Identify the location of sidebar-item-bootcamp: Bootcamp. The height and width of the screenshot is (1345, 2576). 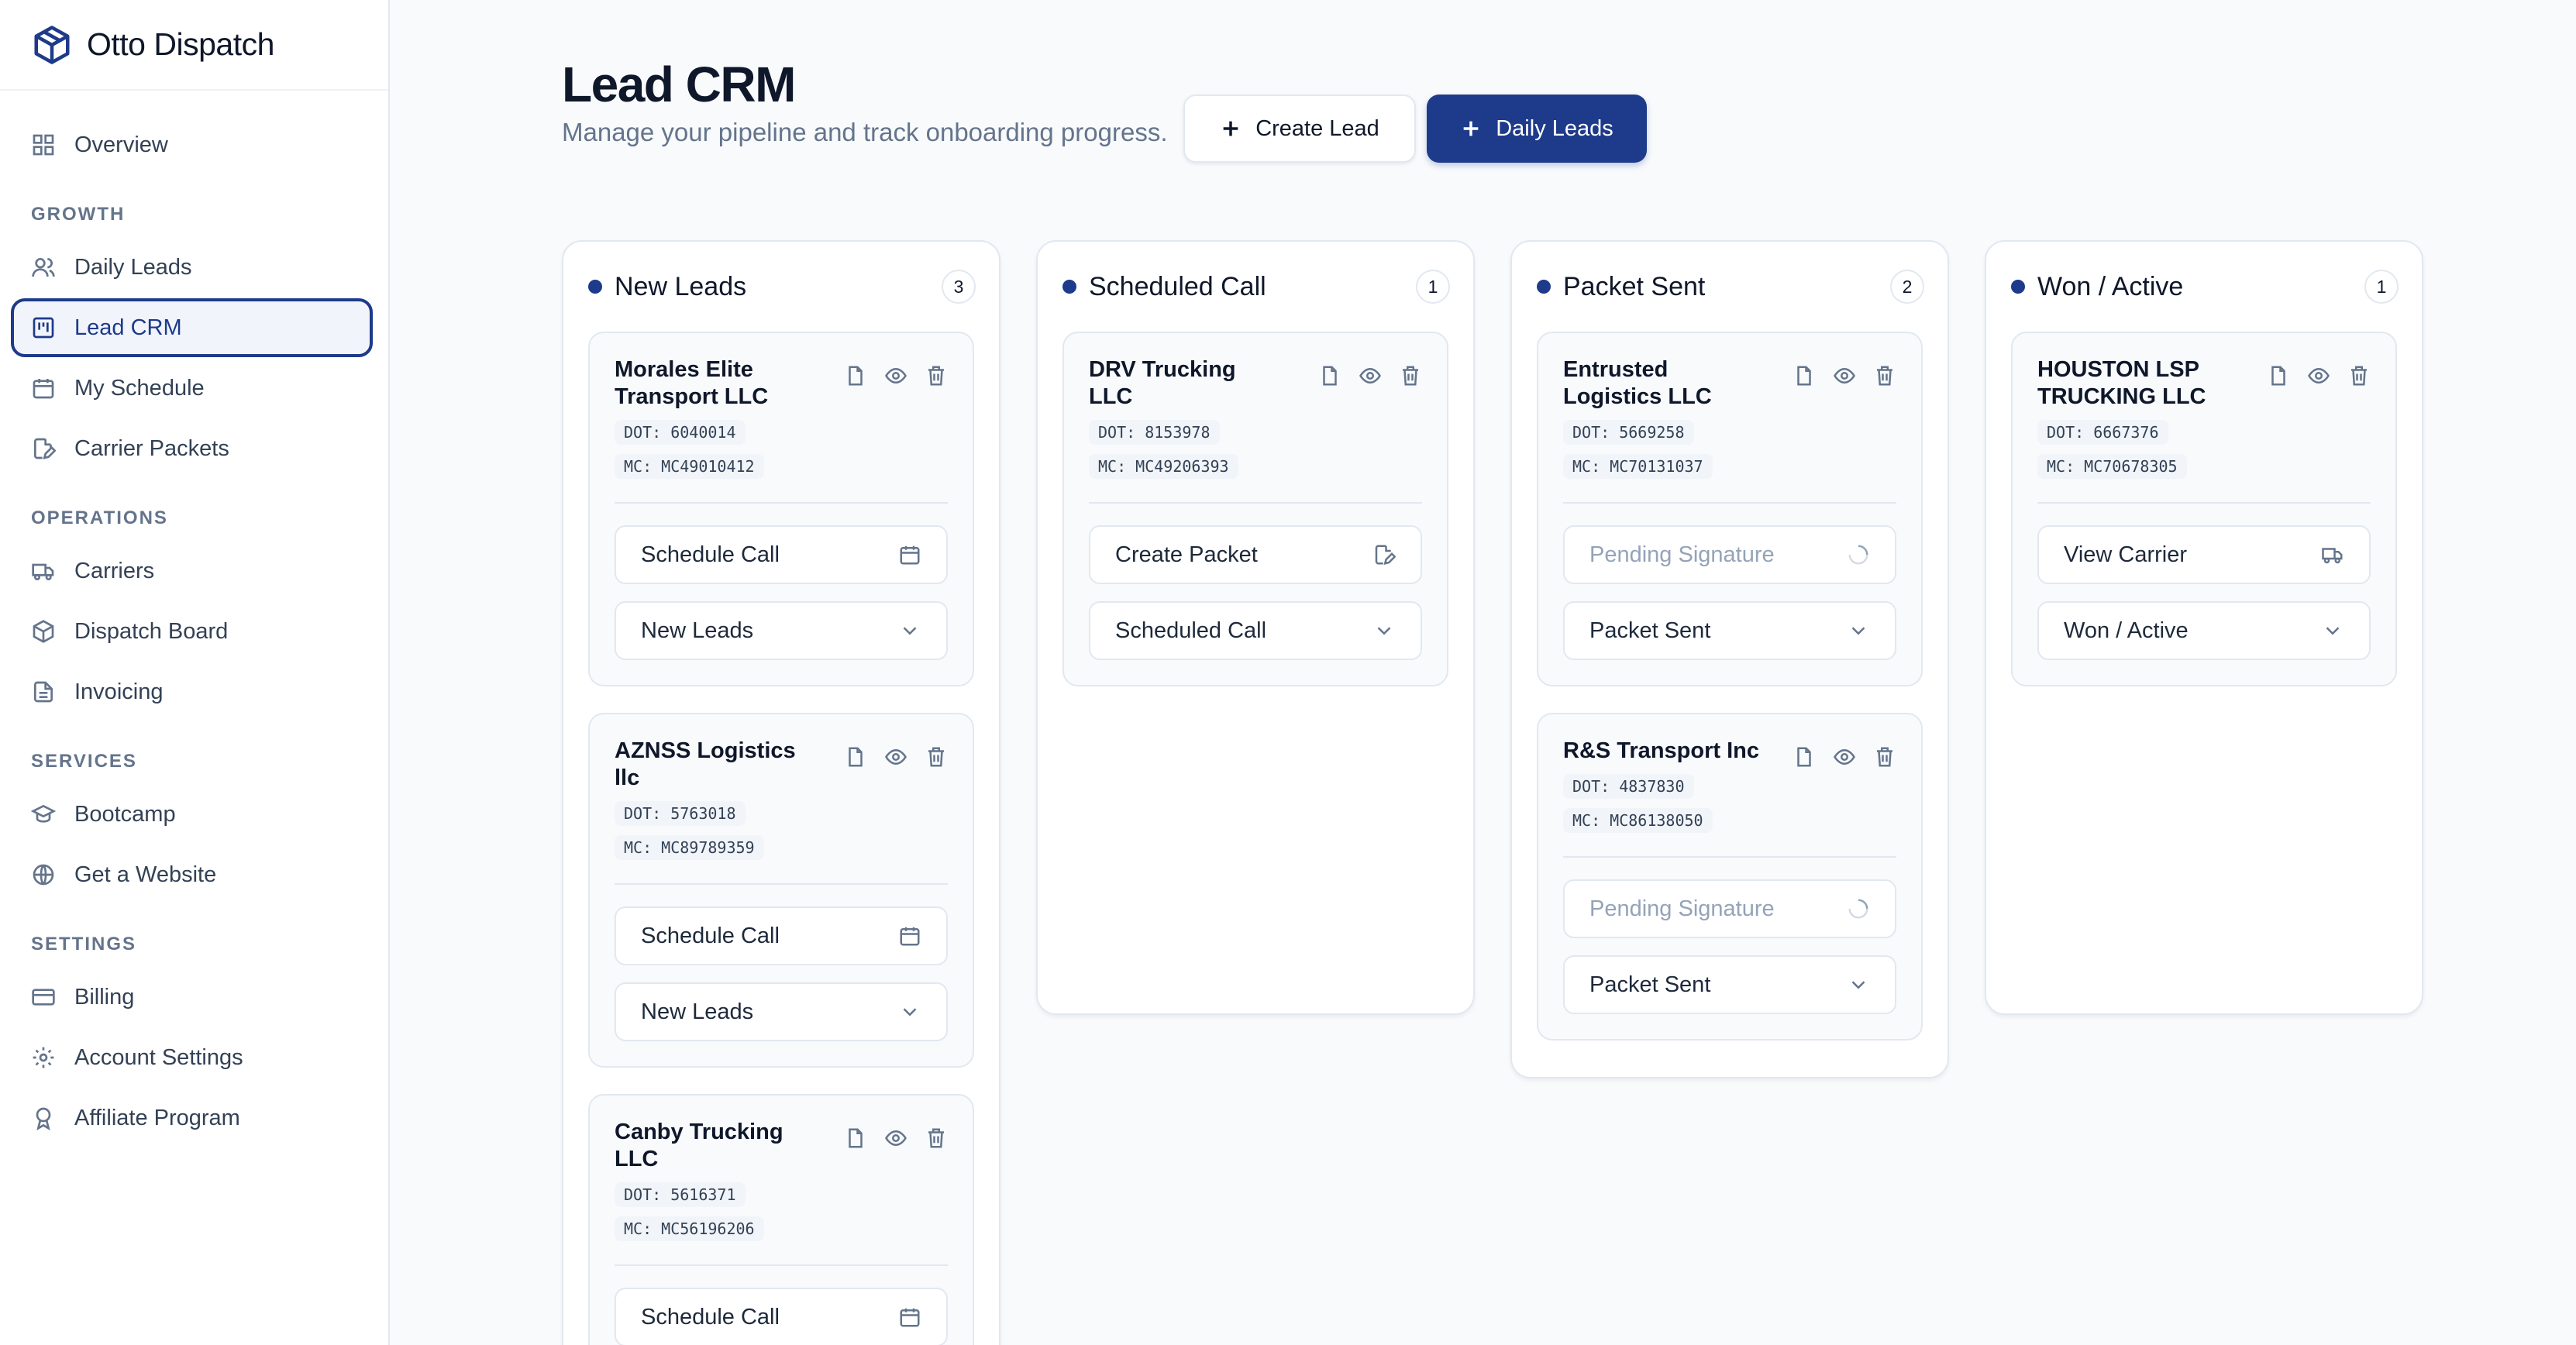
(192, 814).